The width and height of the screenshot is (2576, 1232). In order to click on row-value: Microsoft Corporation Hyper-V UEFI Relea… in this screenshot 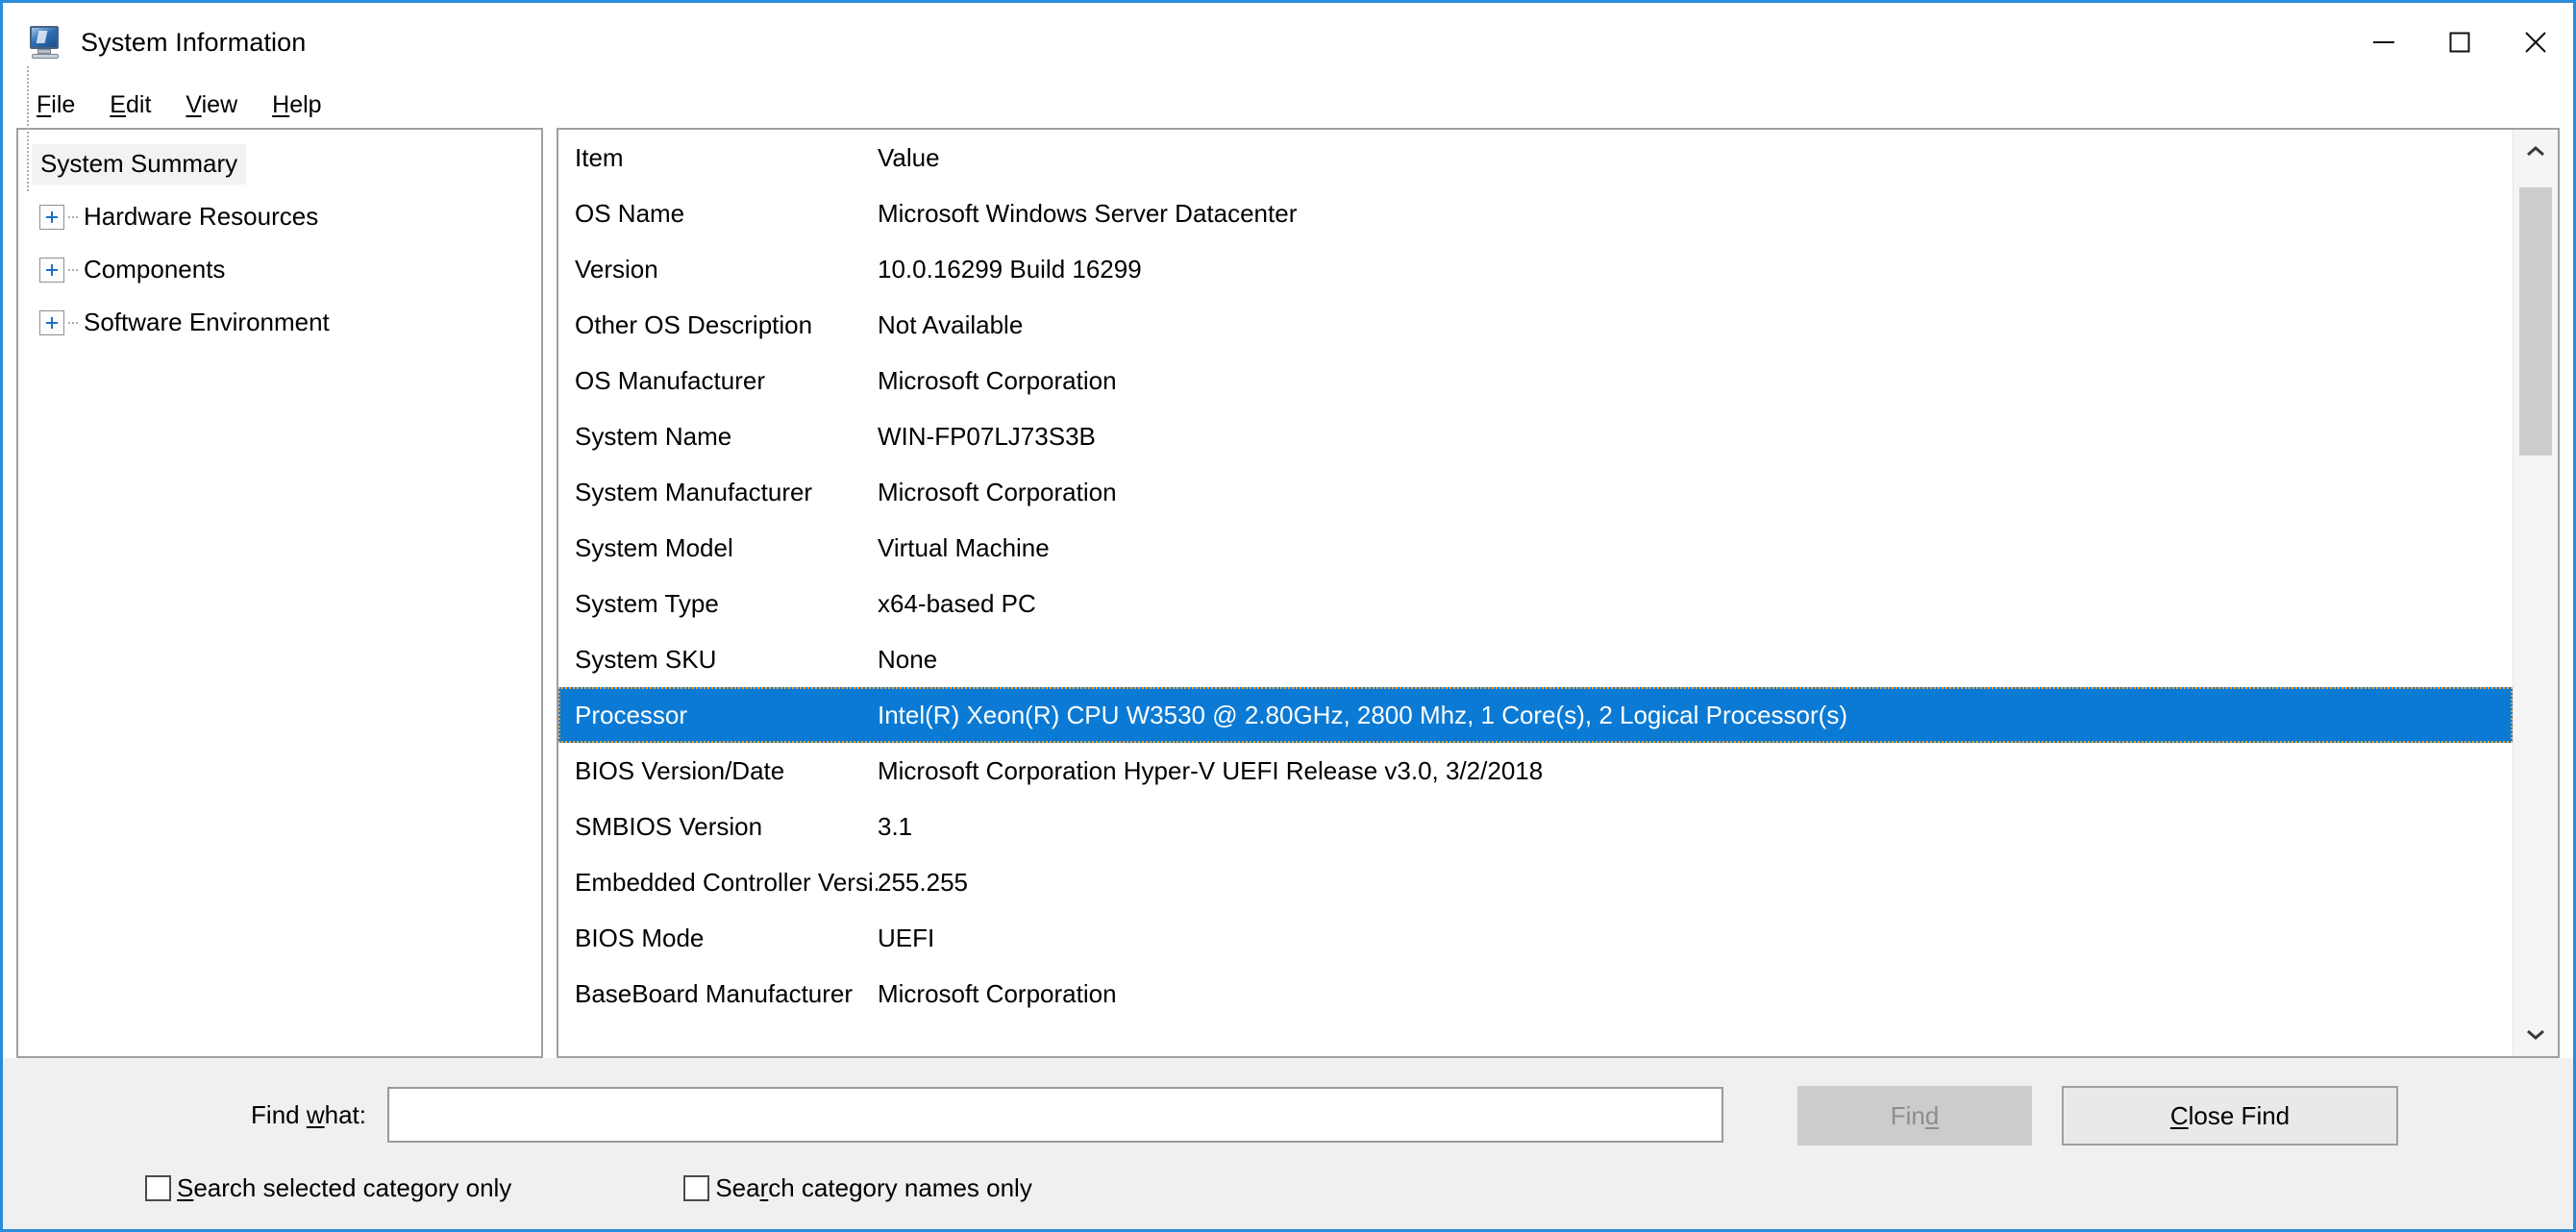, I will do `click(1211, 770)`.